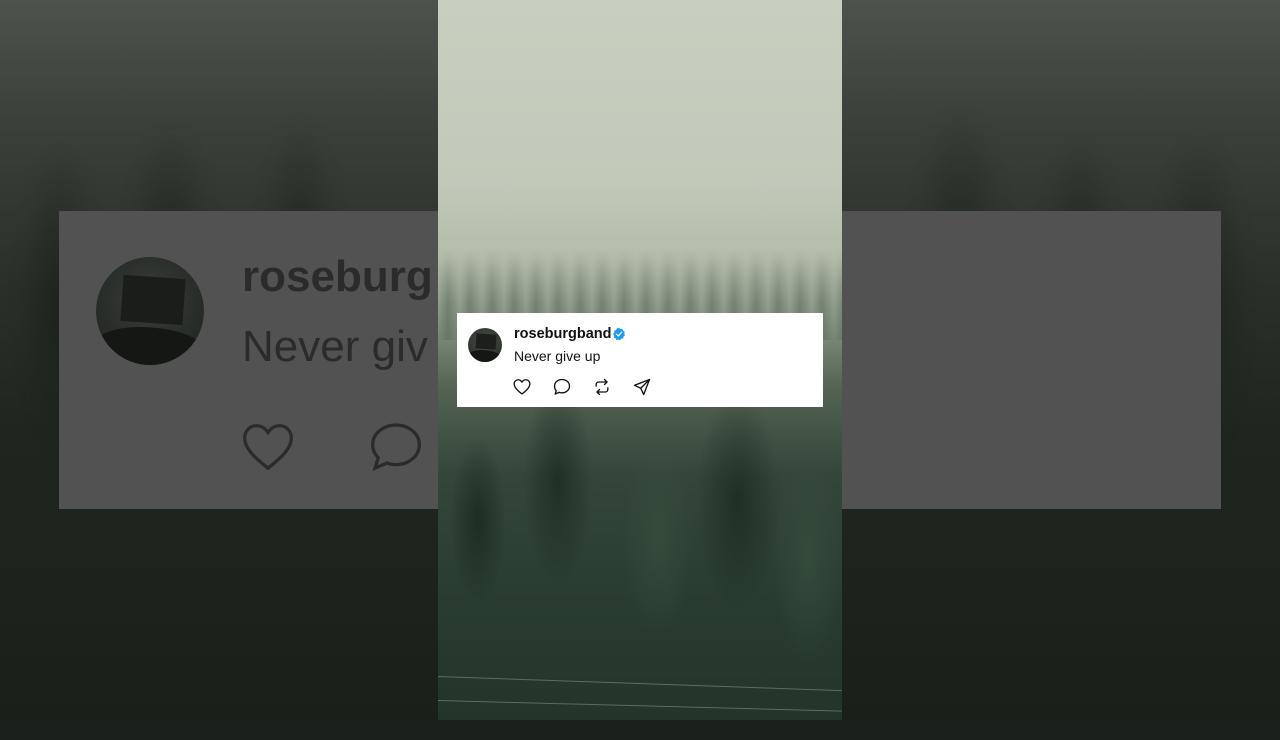 The width and height of the screenshot is (1280, 740). I want to click on background-avatar, so click(150, 311).